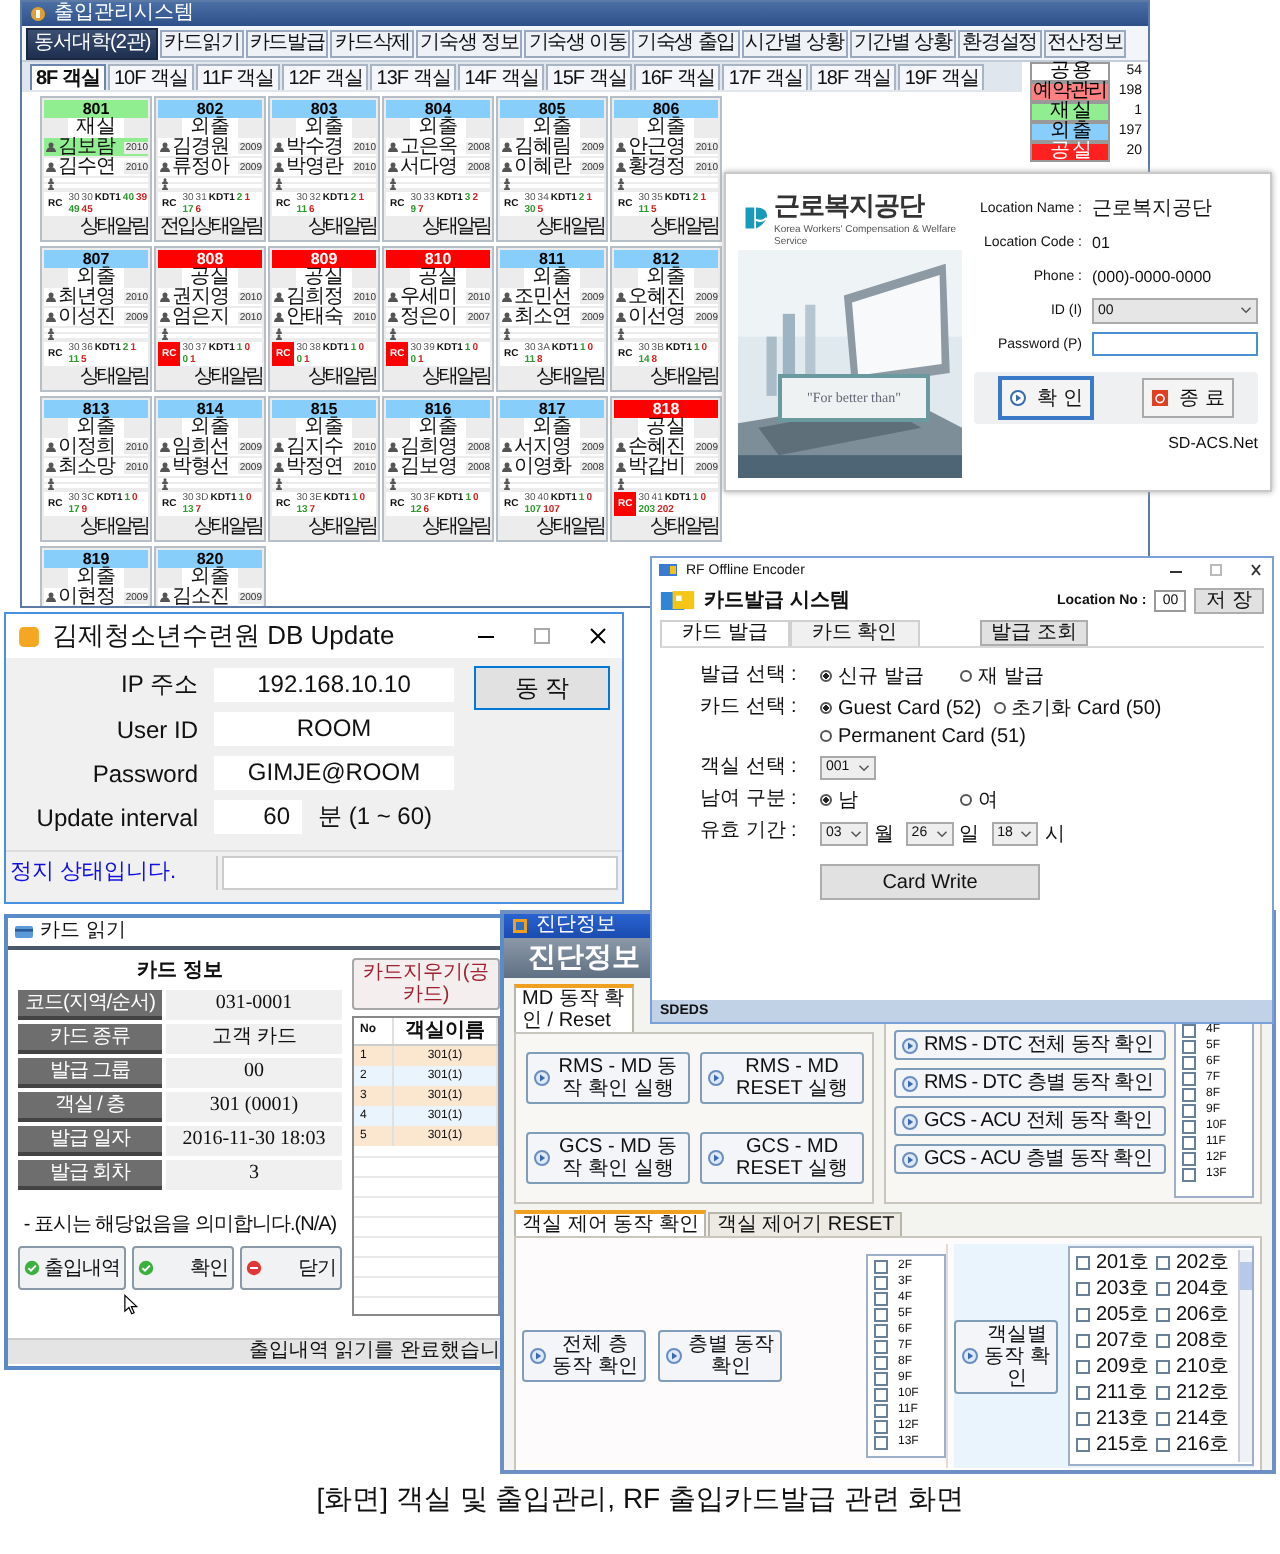 The width and height of the screenshot is (1280, 1554). I want to click on input-field: 60, so click(258, 817).